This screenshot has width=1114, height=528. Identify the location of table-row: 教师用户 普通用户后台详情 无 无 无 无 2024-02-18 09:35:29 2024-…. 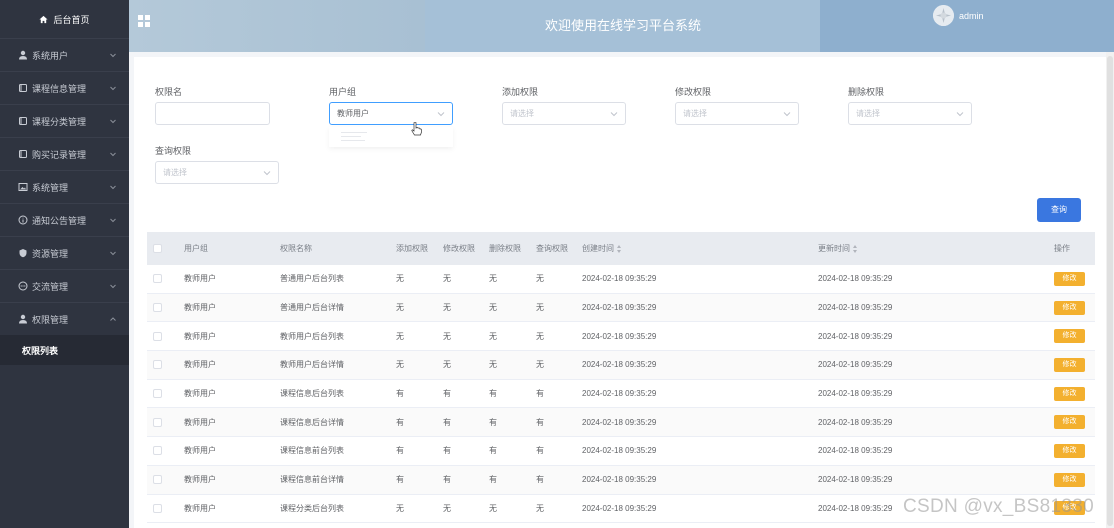
(621, 308).